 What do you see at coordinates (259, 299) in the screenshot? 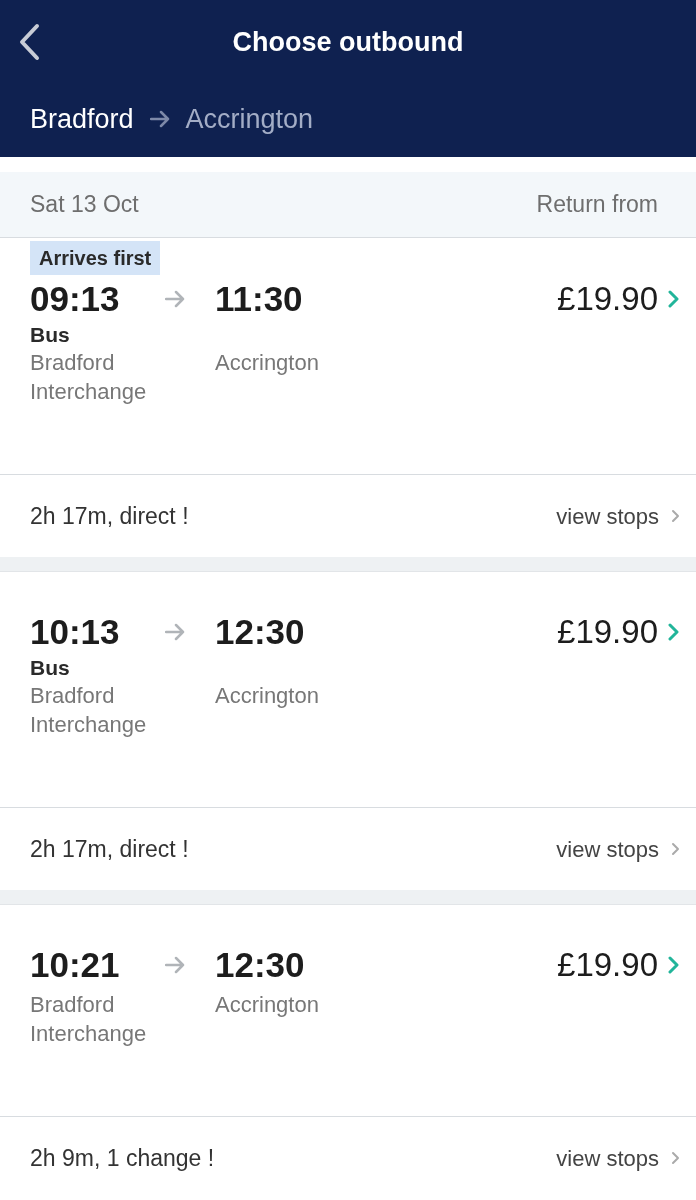
I see `arrival-time: 11:30` at bounding box center [259, 299].